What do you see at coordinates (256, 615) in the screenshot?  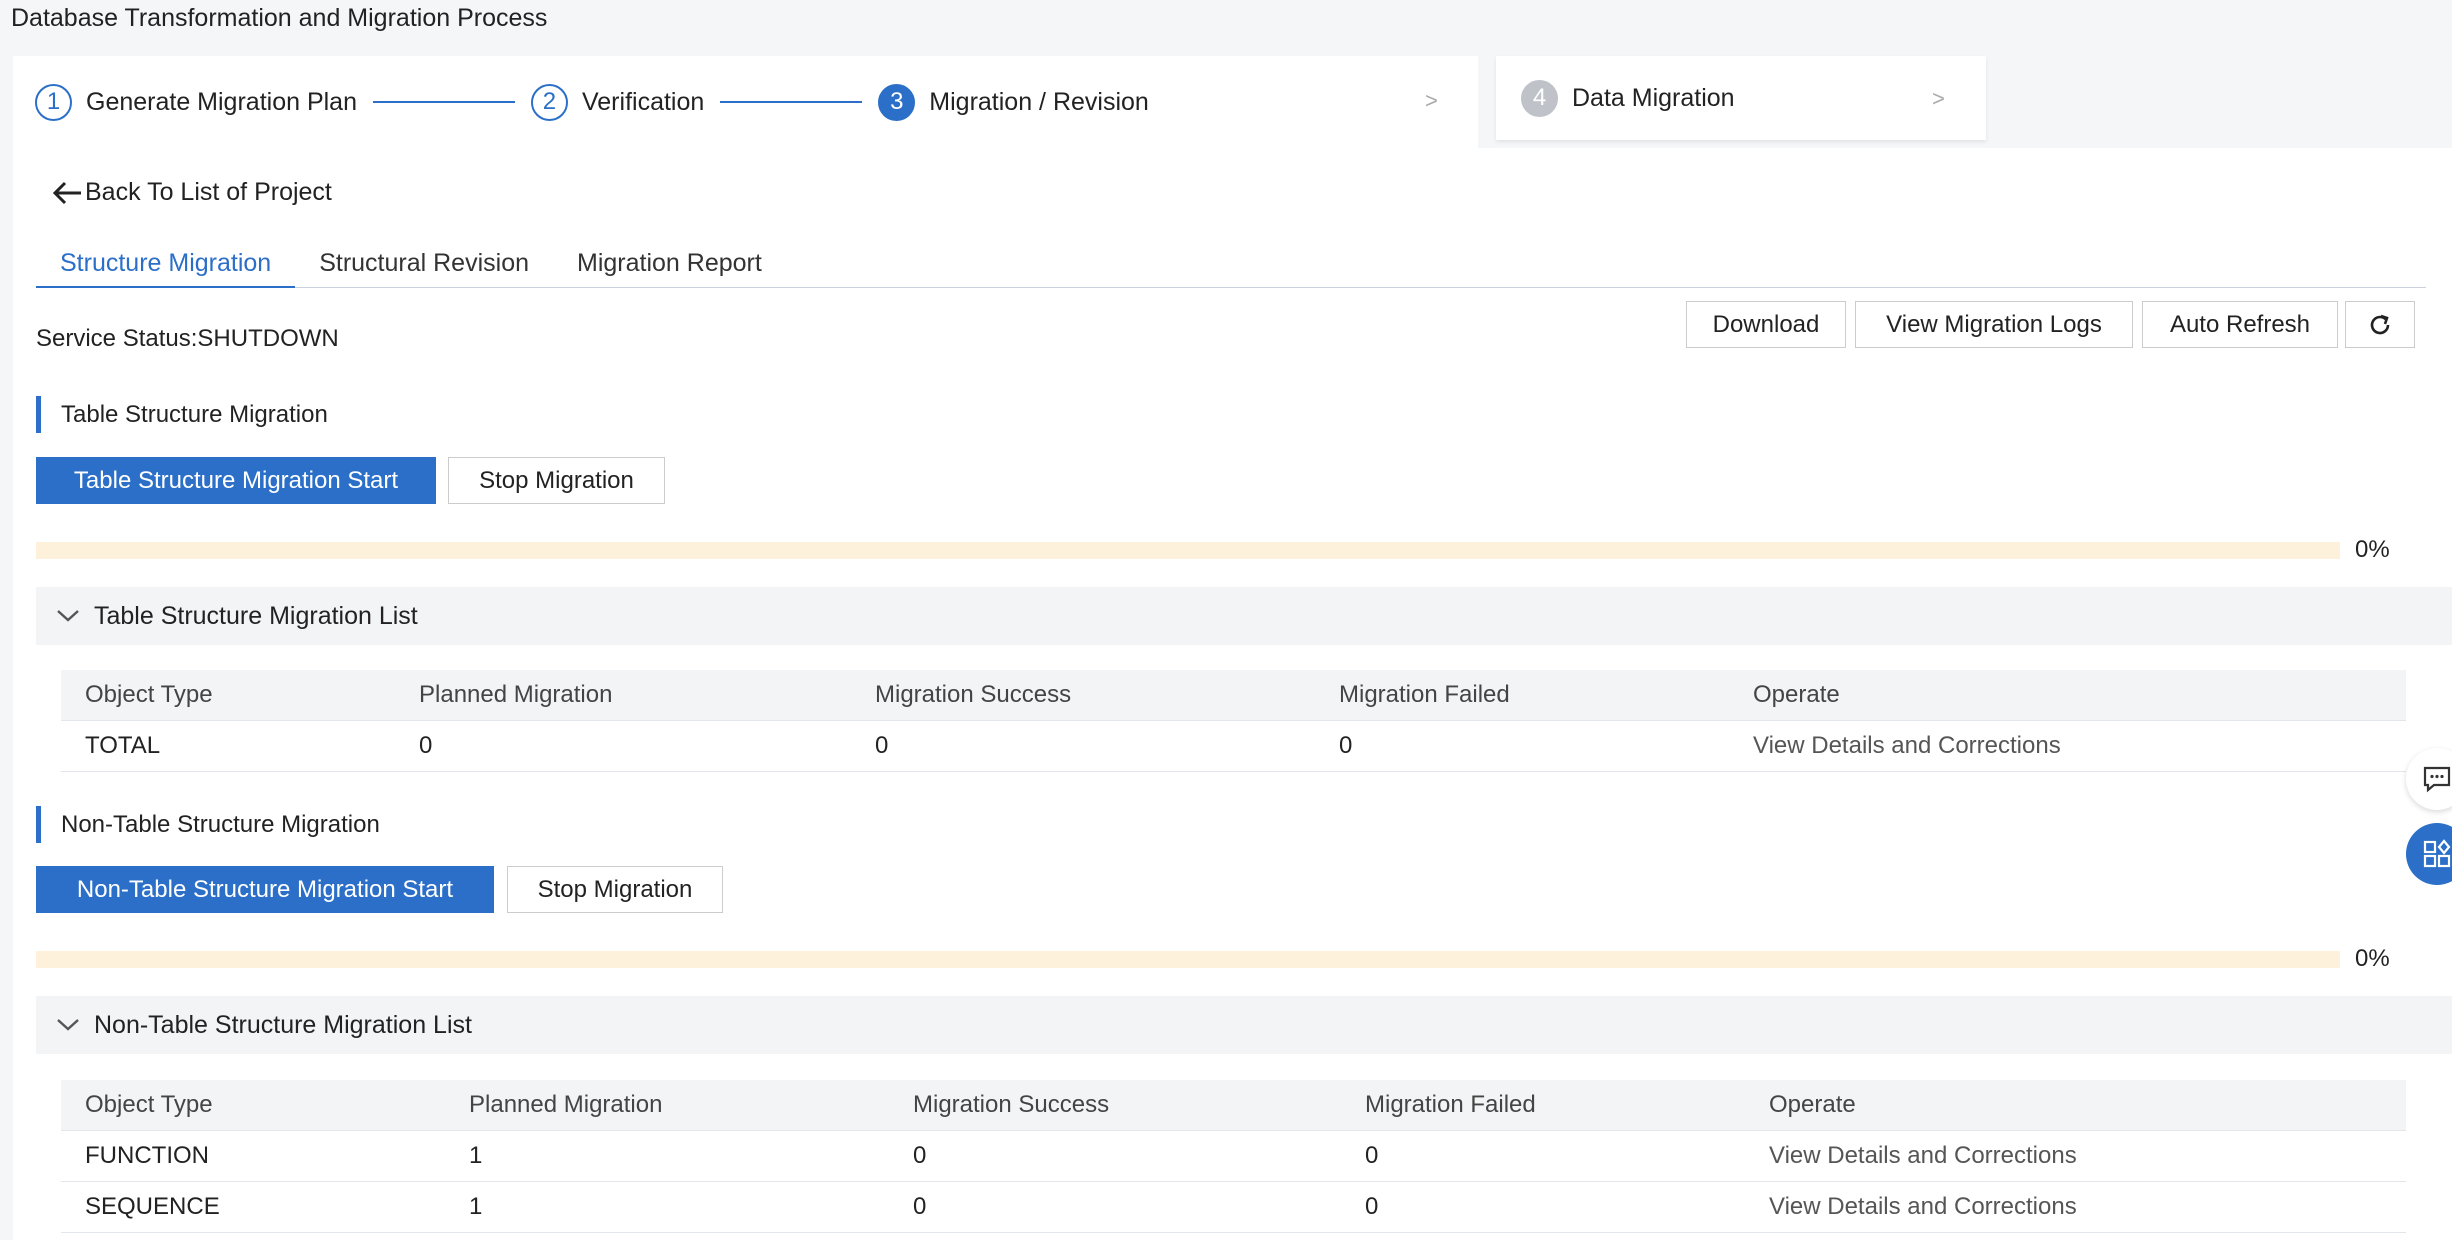 I see `list-title: Table Structure Migration List` at bounding box center [256, 615].